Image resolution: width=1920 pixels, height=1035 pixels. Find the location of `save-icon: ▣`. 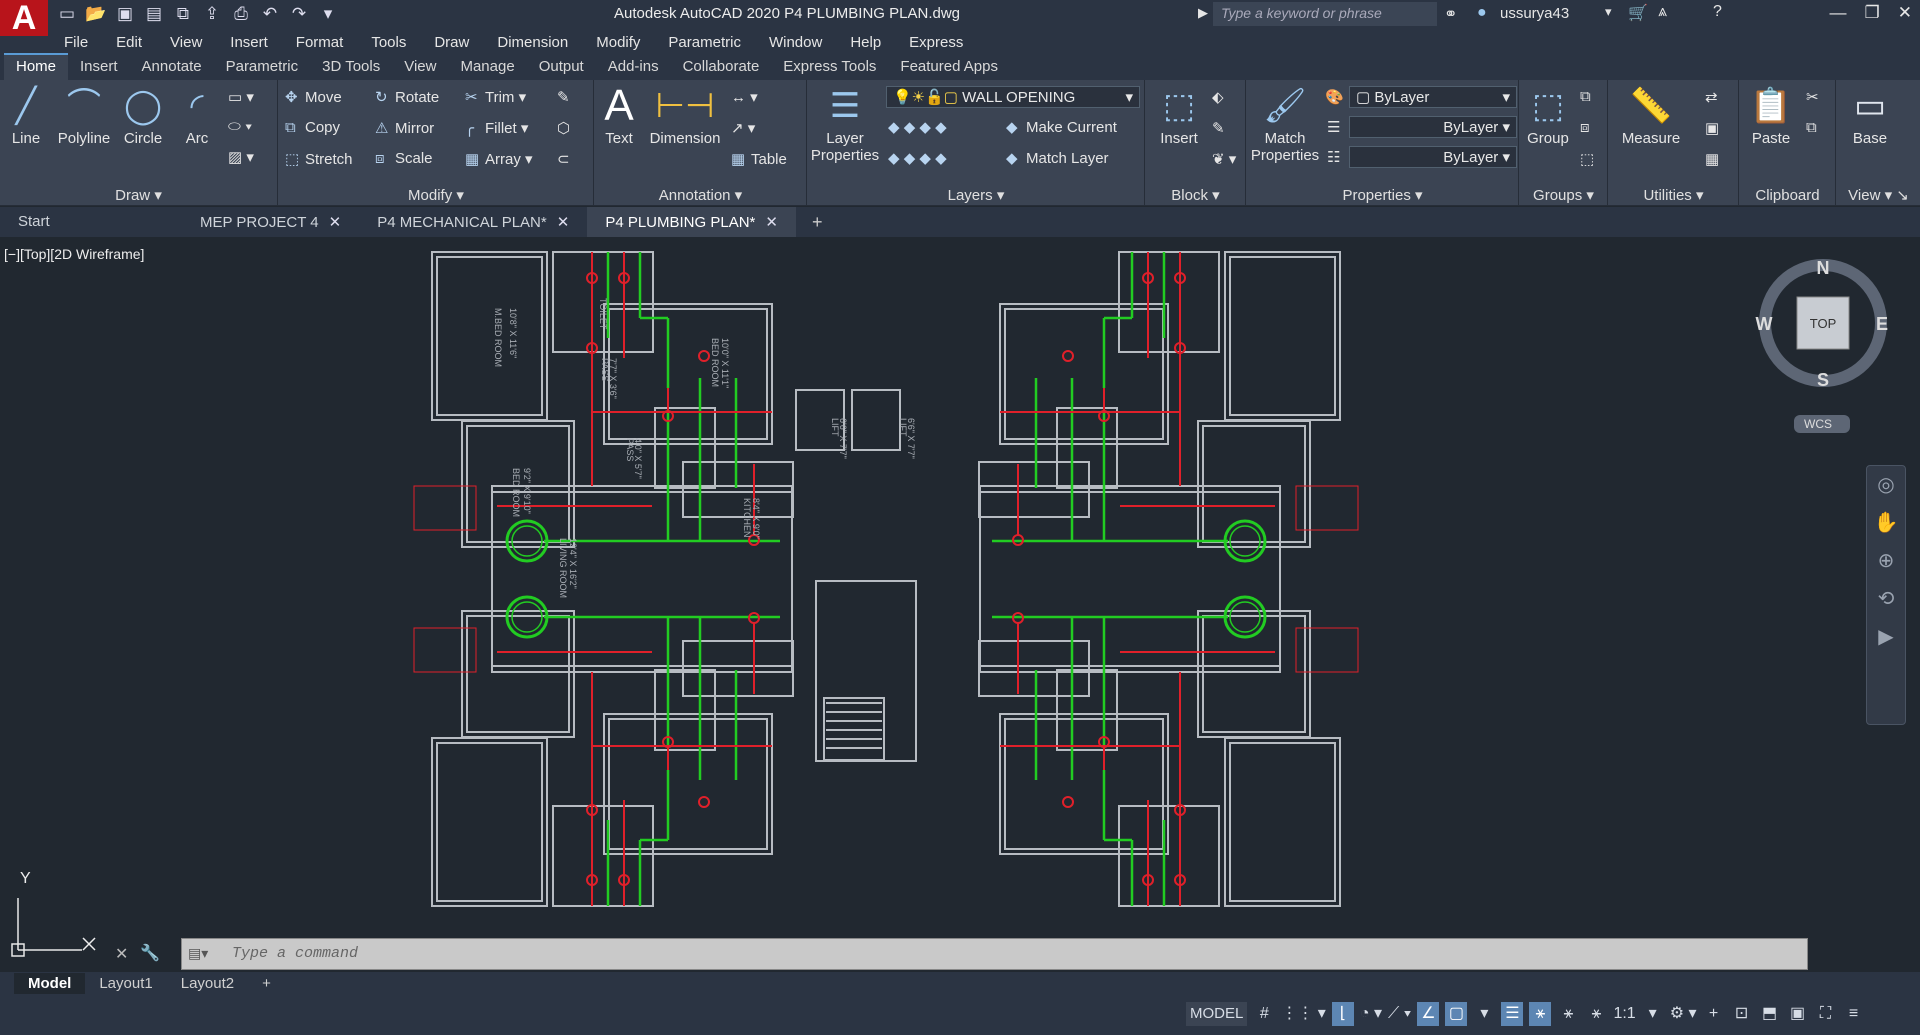

save-icon: ▣ is located at coordinates (125, 14).